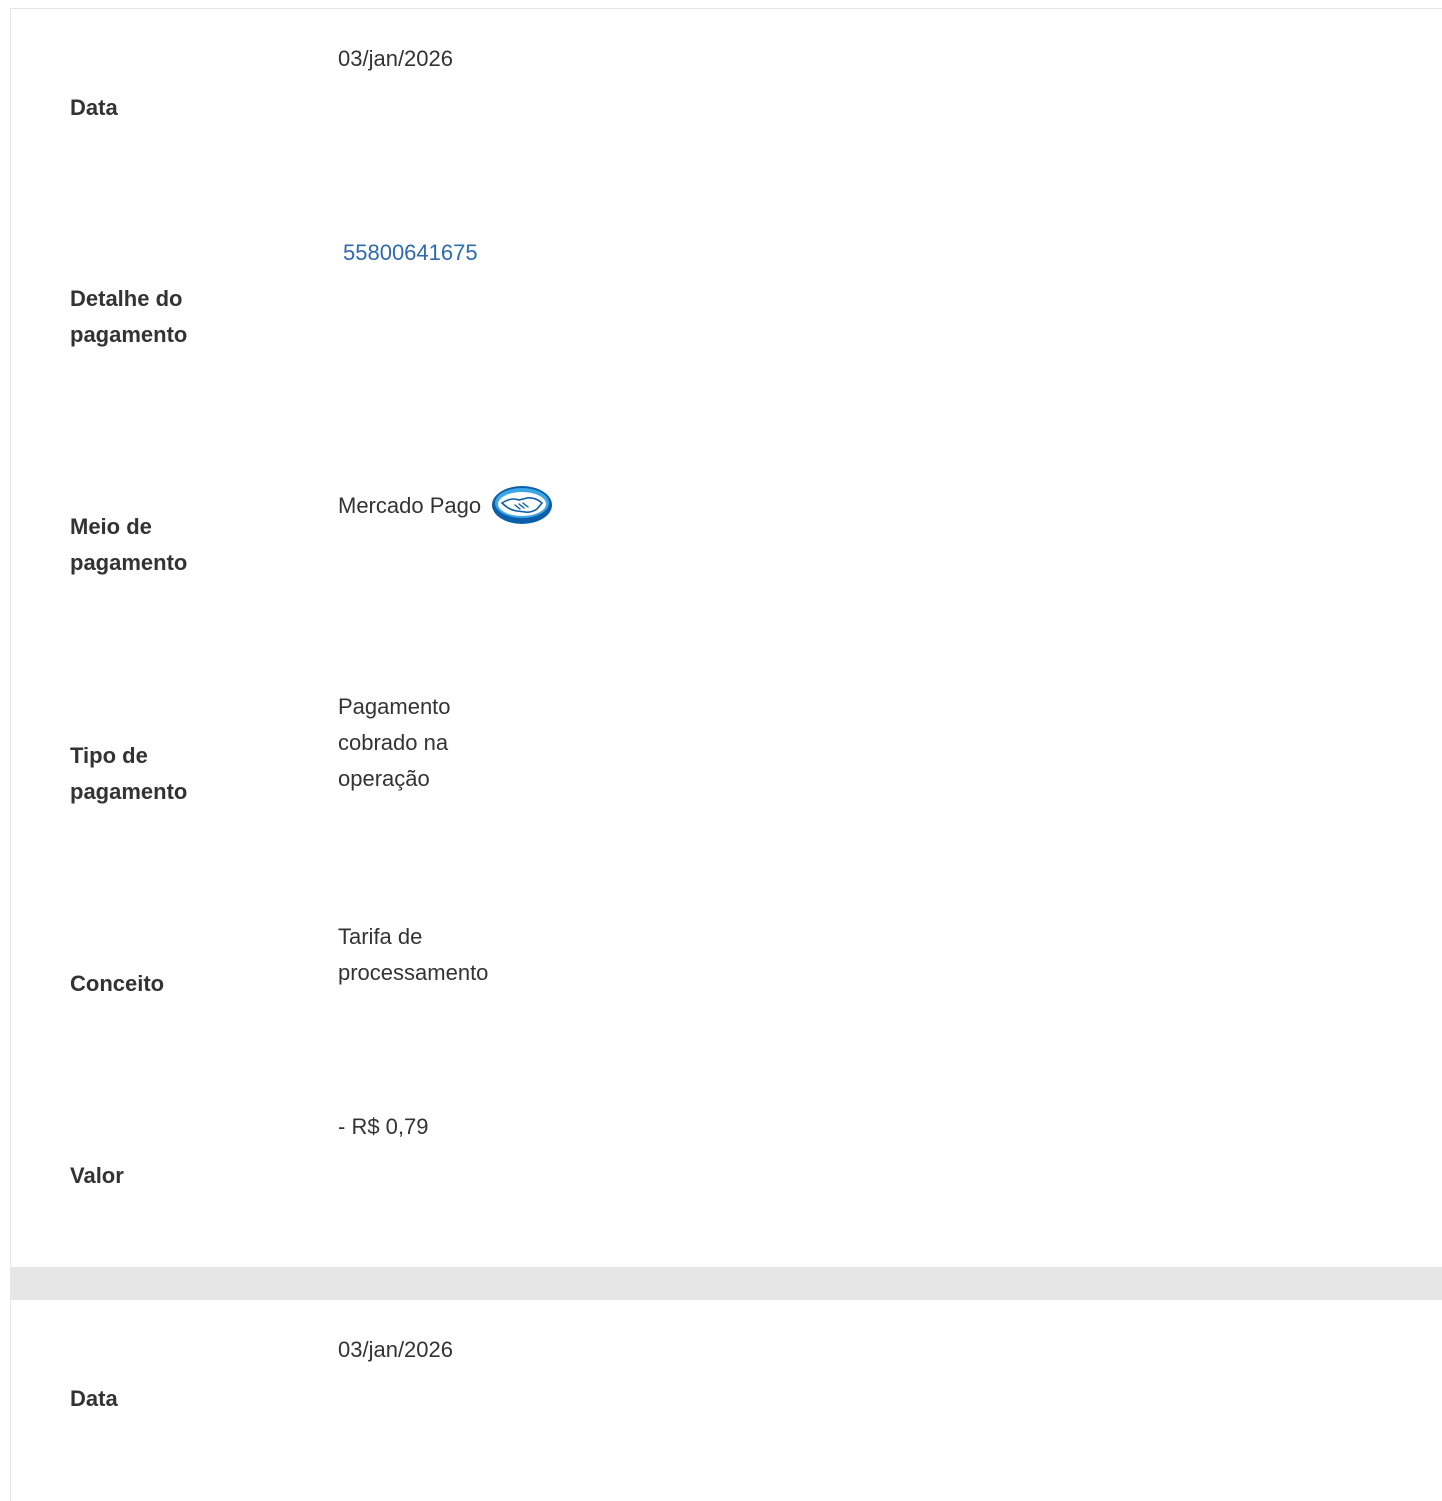  I want to click on payment-detail-link: 55800641675, so click(410, 252).